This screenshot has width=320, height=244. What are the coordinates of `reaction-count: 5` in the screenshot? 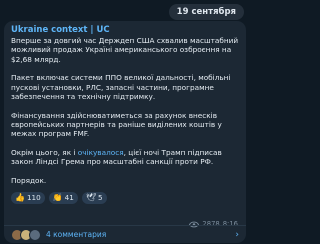 It's located at (100, 198).